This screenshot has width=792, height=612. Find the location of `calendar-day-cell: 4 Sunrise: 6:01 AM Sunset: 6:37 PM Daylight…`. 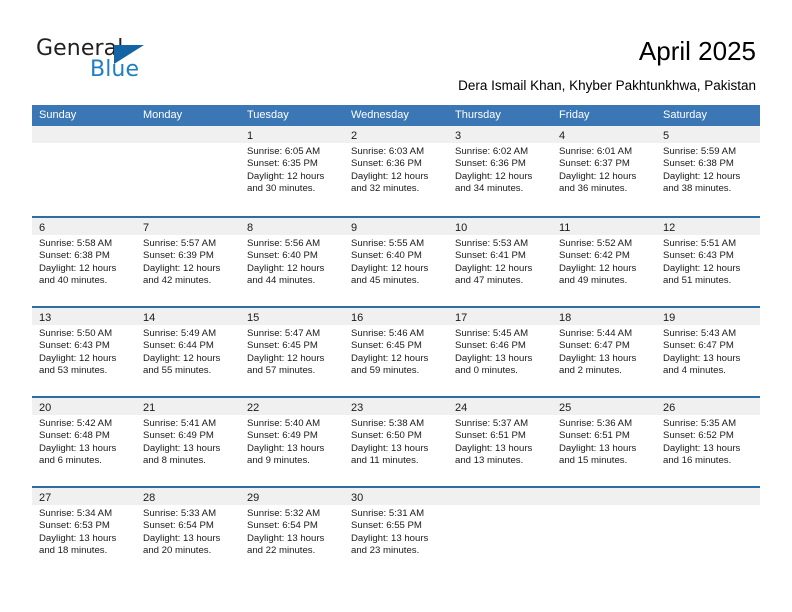

calendar-day-cell: 4 Sunrise: 6:01 AM Sunset: 6:37 PM Daylight… is located at coordinates (604, 171).